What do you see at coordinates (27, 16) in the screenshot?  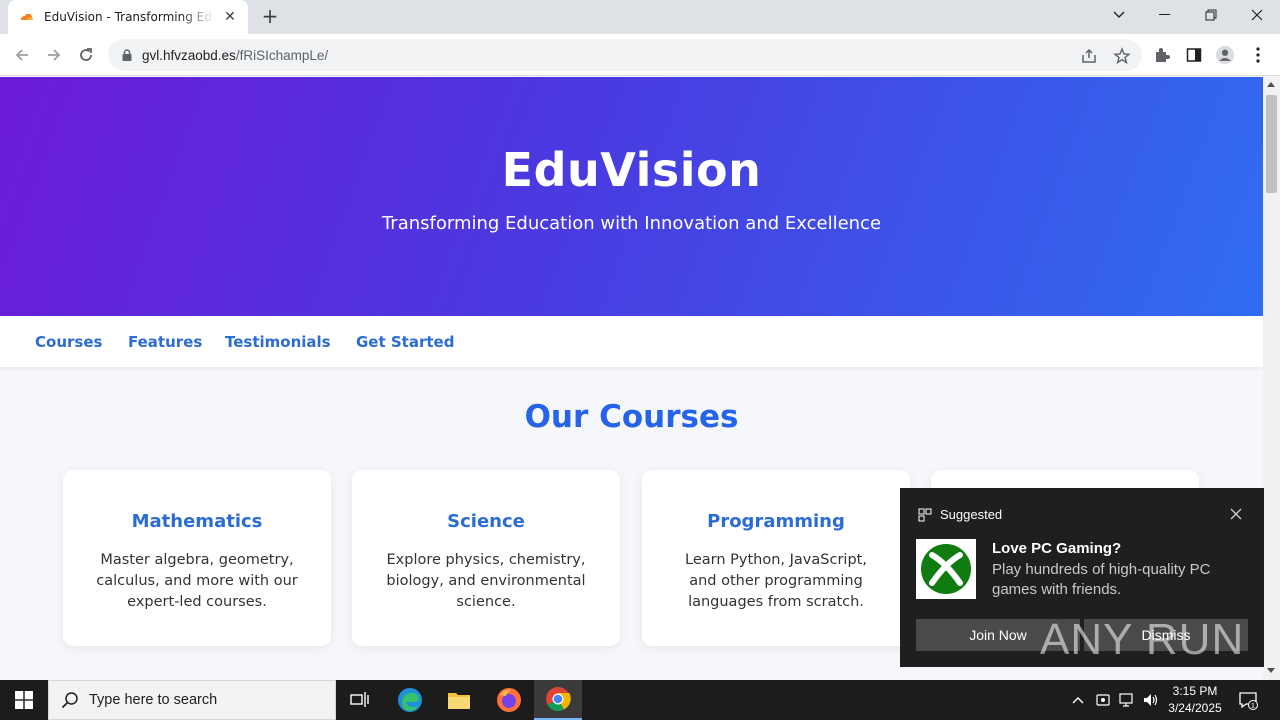 I see `cloudflare-icon` at bounding box center [27, 16].